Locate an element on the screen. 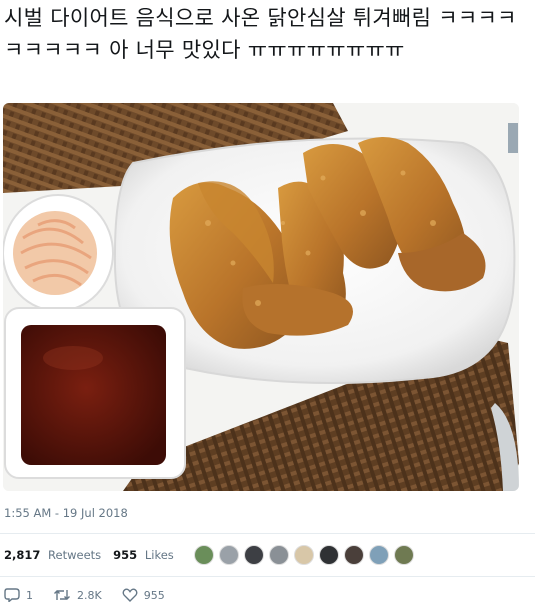 This screenshot has height=615, width=535. retweets-count: 2,817 is located at coordinates (22, 555).